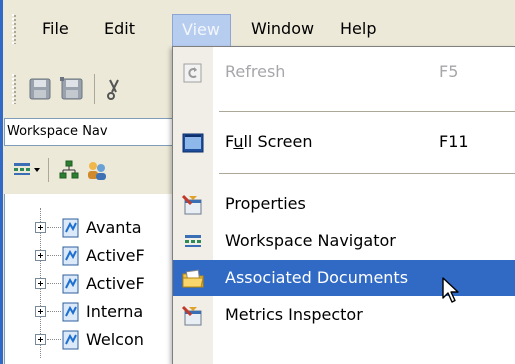 This screenshot has width=515, height=364. Describe the element at coordinates (344, 142) in the screenshot. I see `menu-item-full-screen: Full Screen F11` at that location.